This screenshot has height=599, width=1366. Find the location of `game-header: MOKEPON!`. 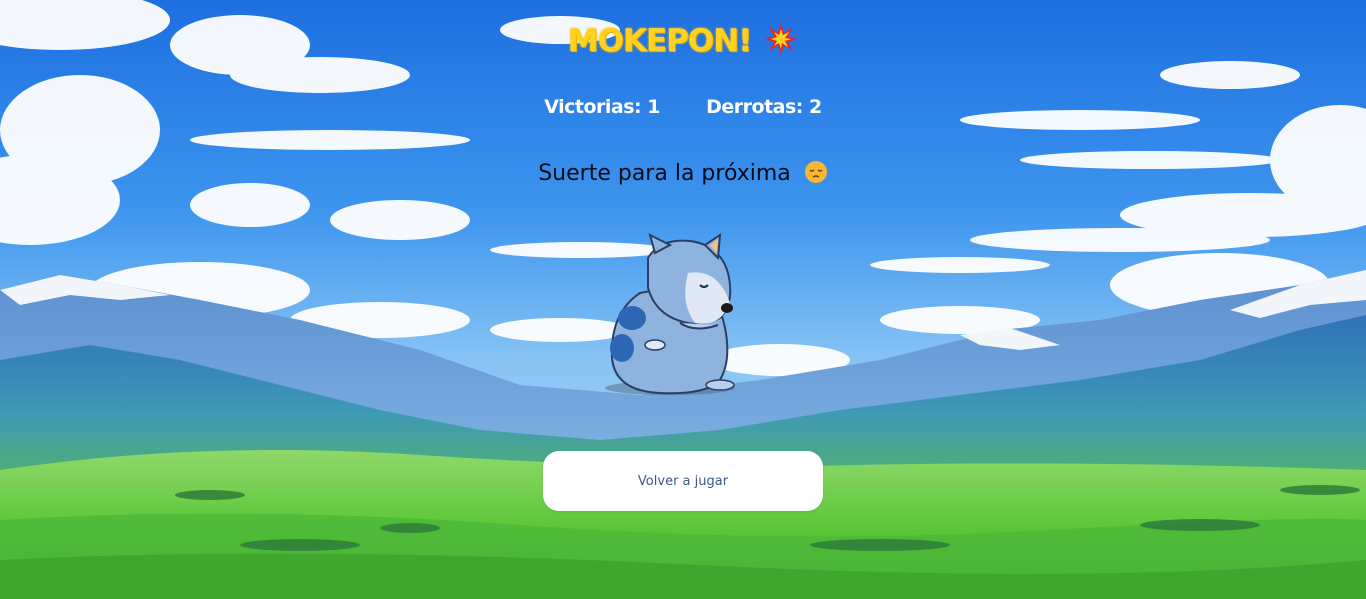

game-header: MOKEPON! is located at coordinates (683, 41).